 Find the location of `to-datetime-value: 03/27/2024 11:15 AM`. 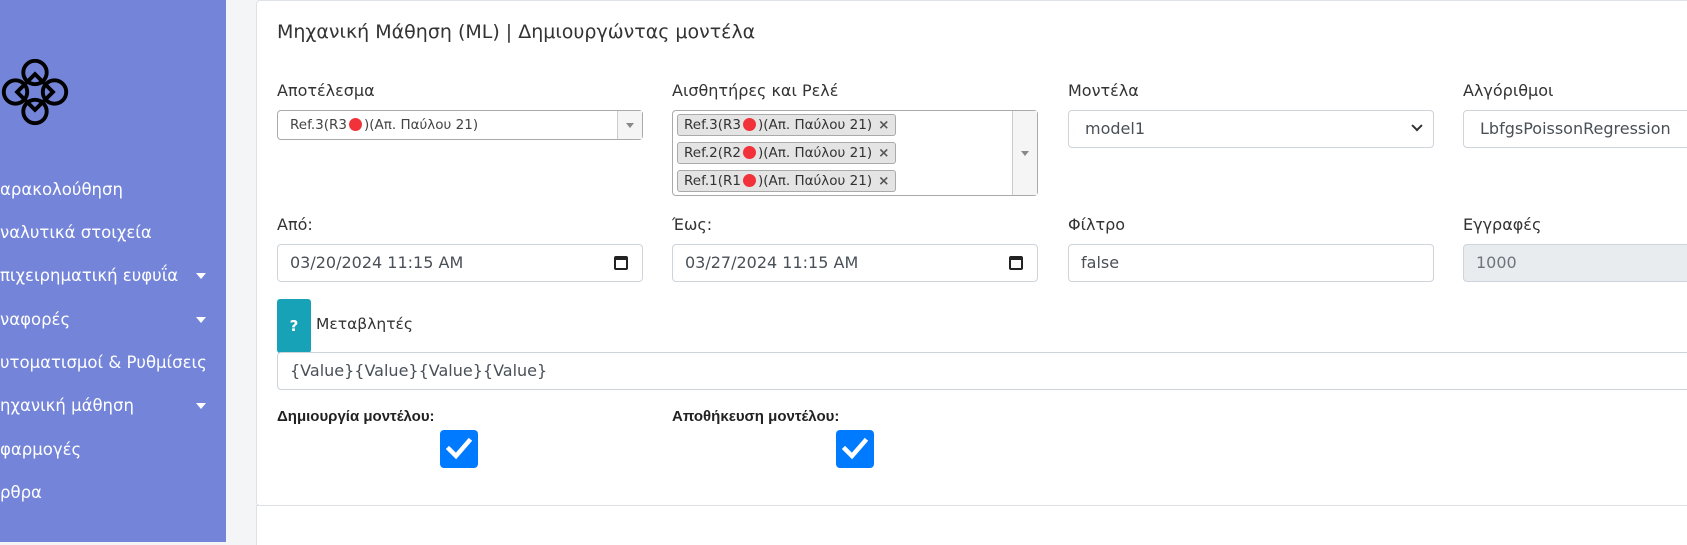

to-datetime-value: 03/27/2024 11:15 AM is located at coordinates (772, 262).